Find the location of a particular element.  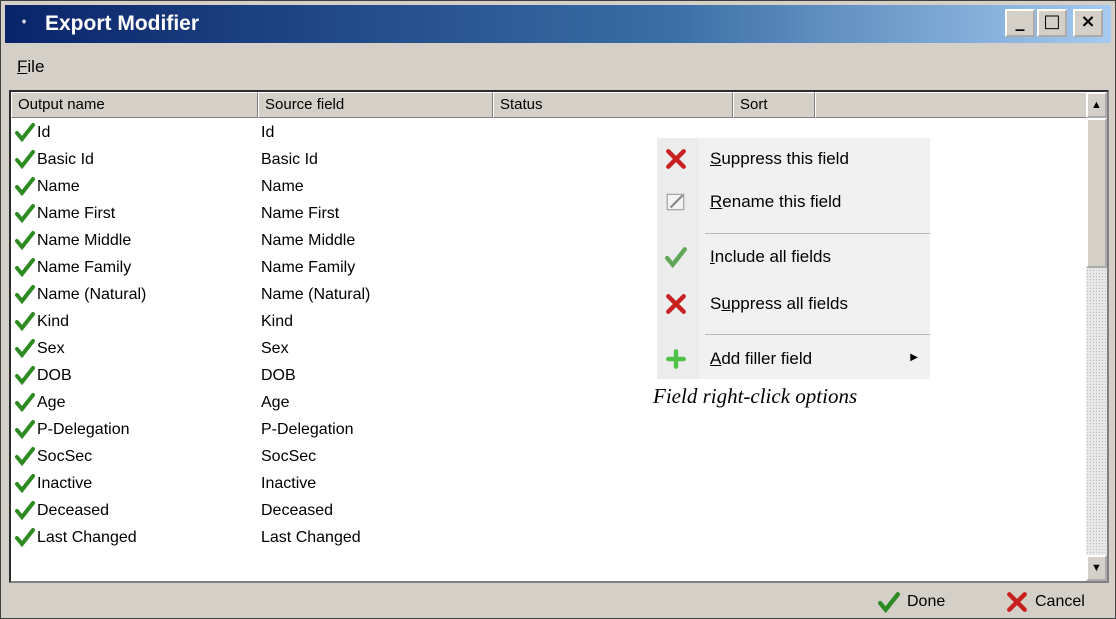

app-logo-icon: ᛫ is located at coordinates (24, 24).